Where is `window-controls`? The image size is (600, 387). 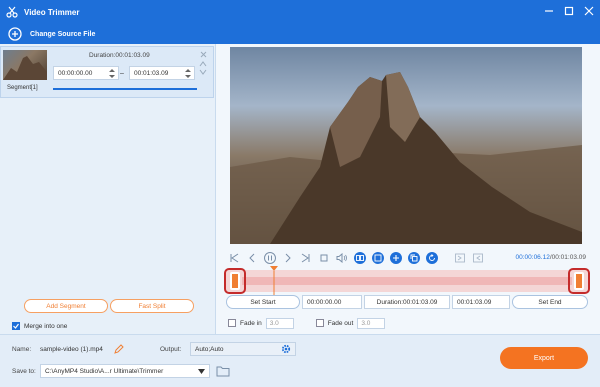
window-controls is located at coordinates (569, 11).